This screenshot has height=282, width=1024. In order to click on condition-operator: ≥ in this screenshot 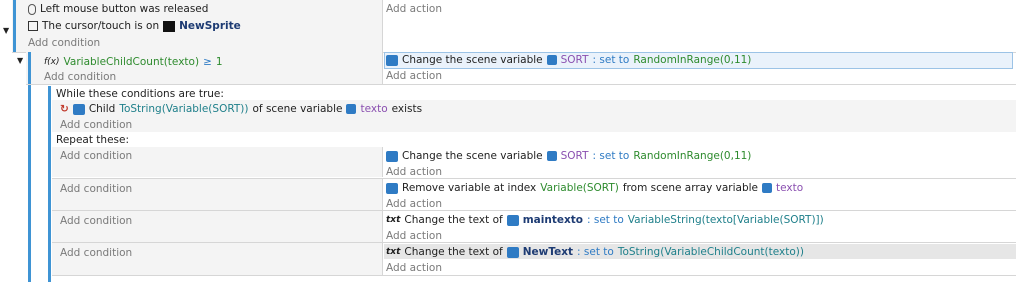, I will do `click(207, 62)`.